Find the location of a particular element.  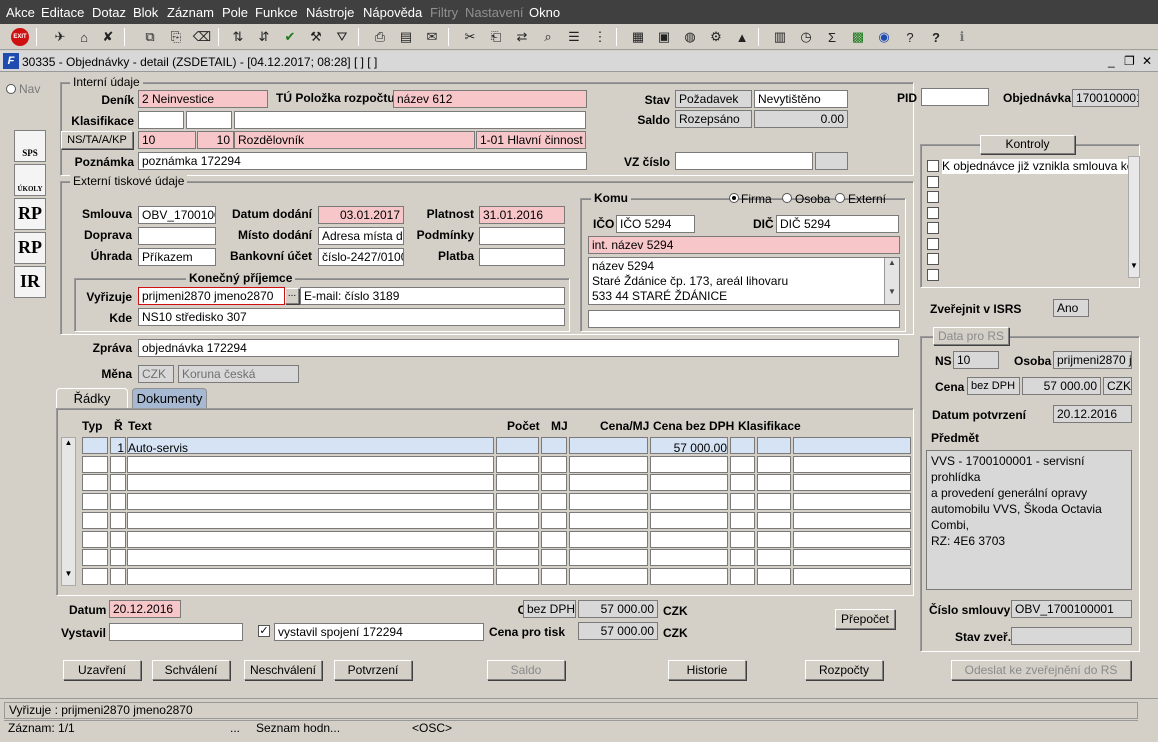

datum-dodani-field: 03.01.2017 is located at coordinates (361, 215).